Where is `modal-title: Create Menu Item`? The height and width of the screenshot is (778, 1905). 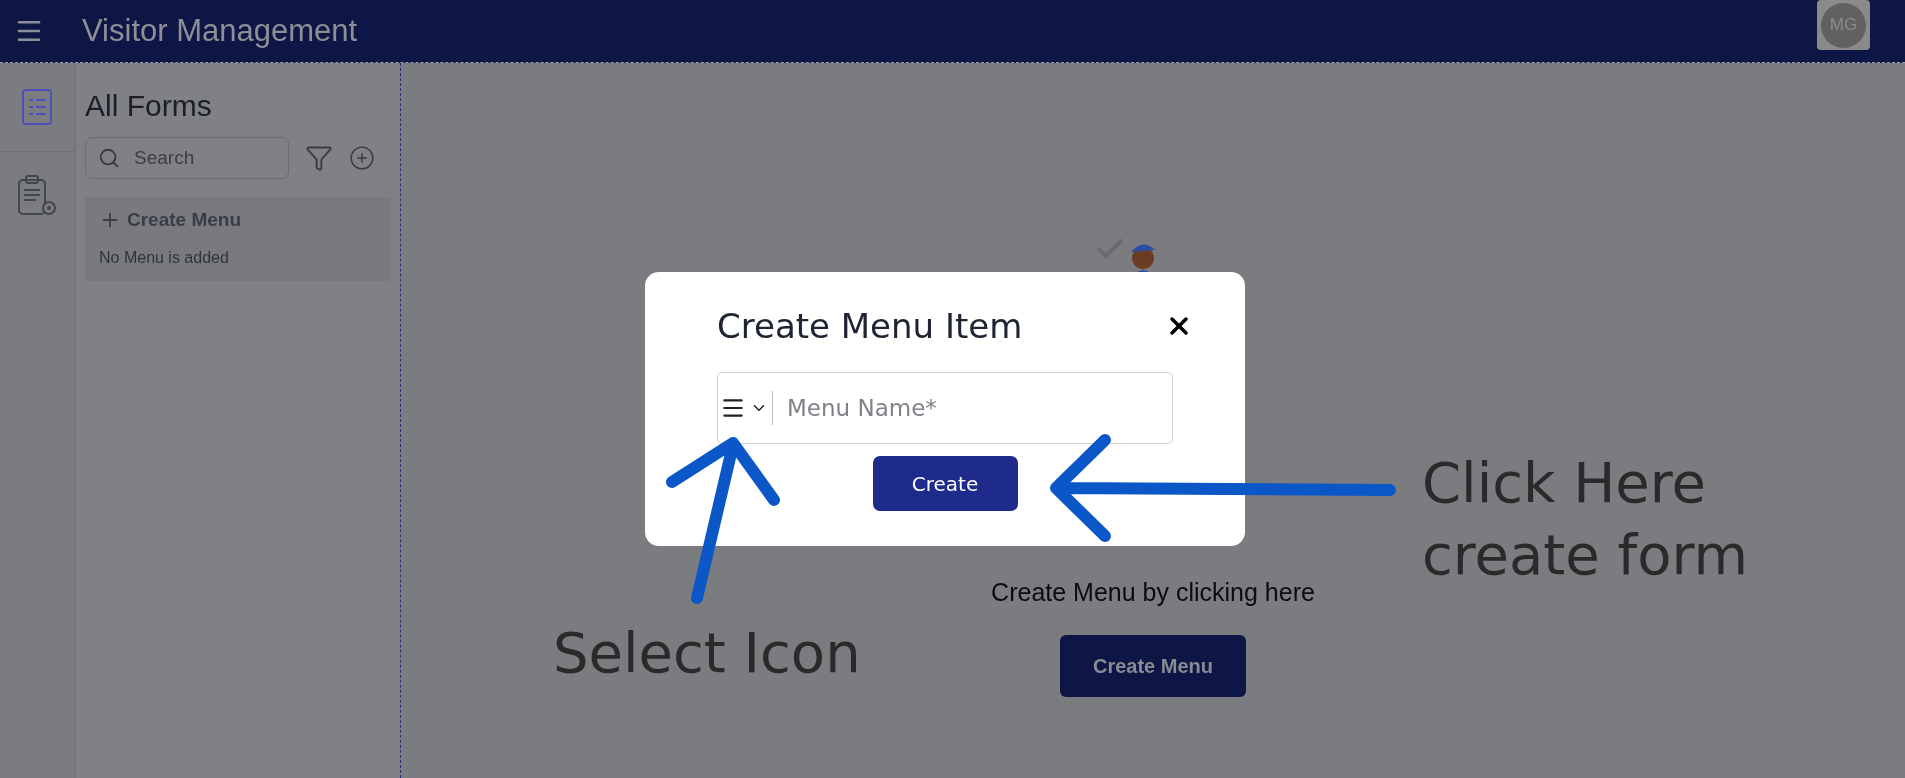 modal-title: Create Menu Item is located at coordinates (870, 326).